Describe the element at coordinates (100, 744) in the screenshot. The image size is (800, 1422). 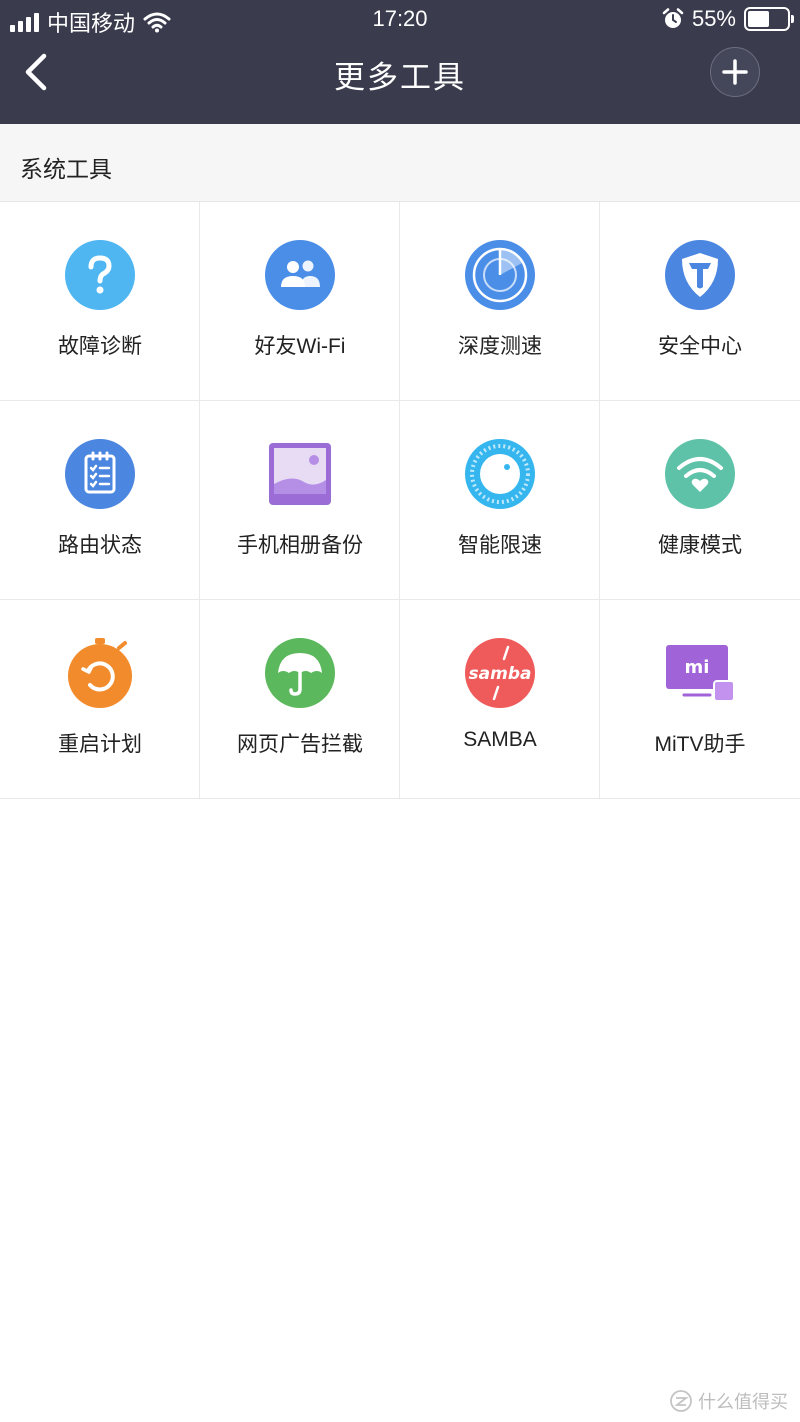
I see `tool-label: 重启计划` at that location.